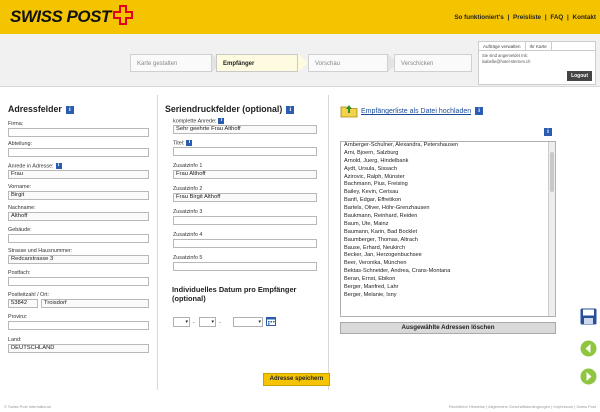  I want to click on scrollbar-thumb, so click(552, 172).